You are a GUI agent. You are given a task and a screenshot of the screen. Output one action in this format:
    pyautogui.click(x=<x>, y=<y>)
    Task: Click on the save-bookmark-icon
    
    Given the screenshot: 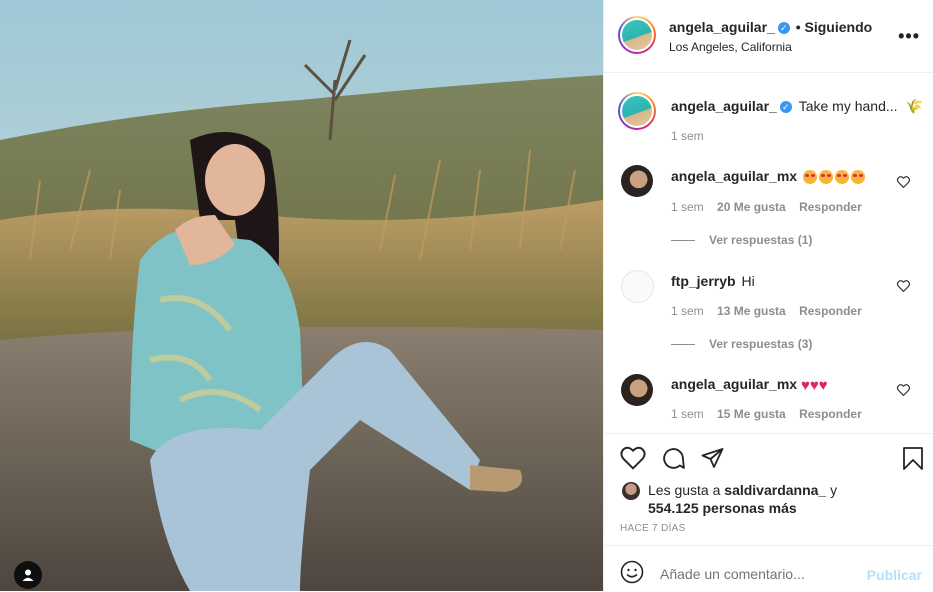 What is the action you would take?
    pyautogui.click(x=913, y=461)
    